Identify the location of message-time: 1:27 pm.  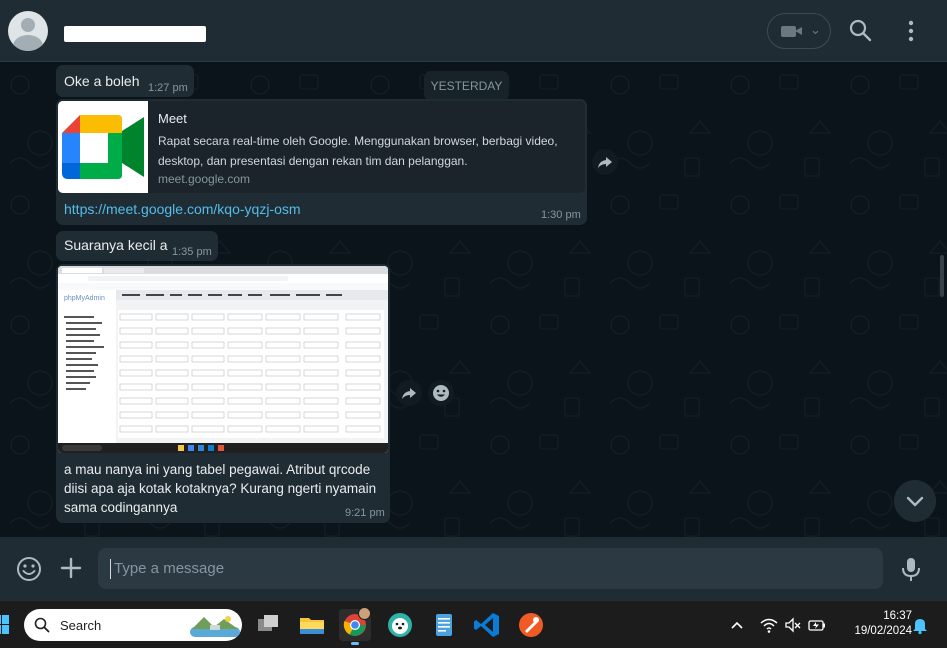
(168, 88).